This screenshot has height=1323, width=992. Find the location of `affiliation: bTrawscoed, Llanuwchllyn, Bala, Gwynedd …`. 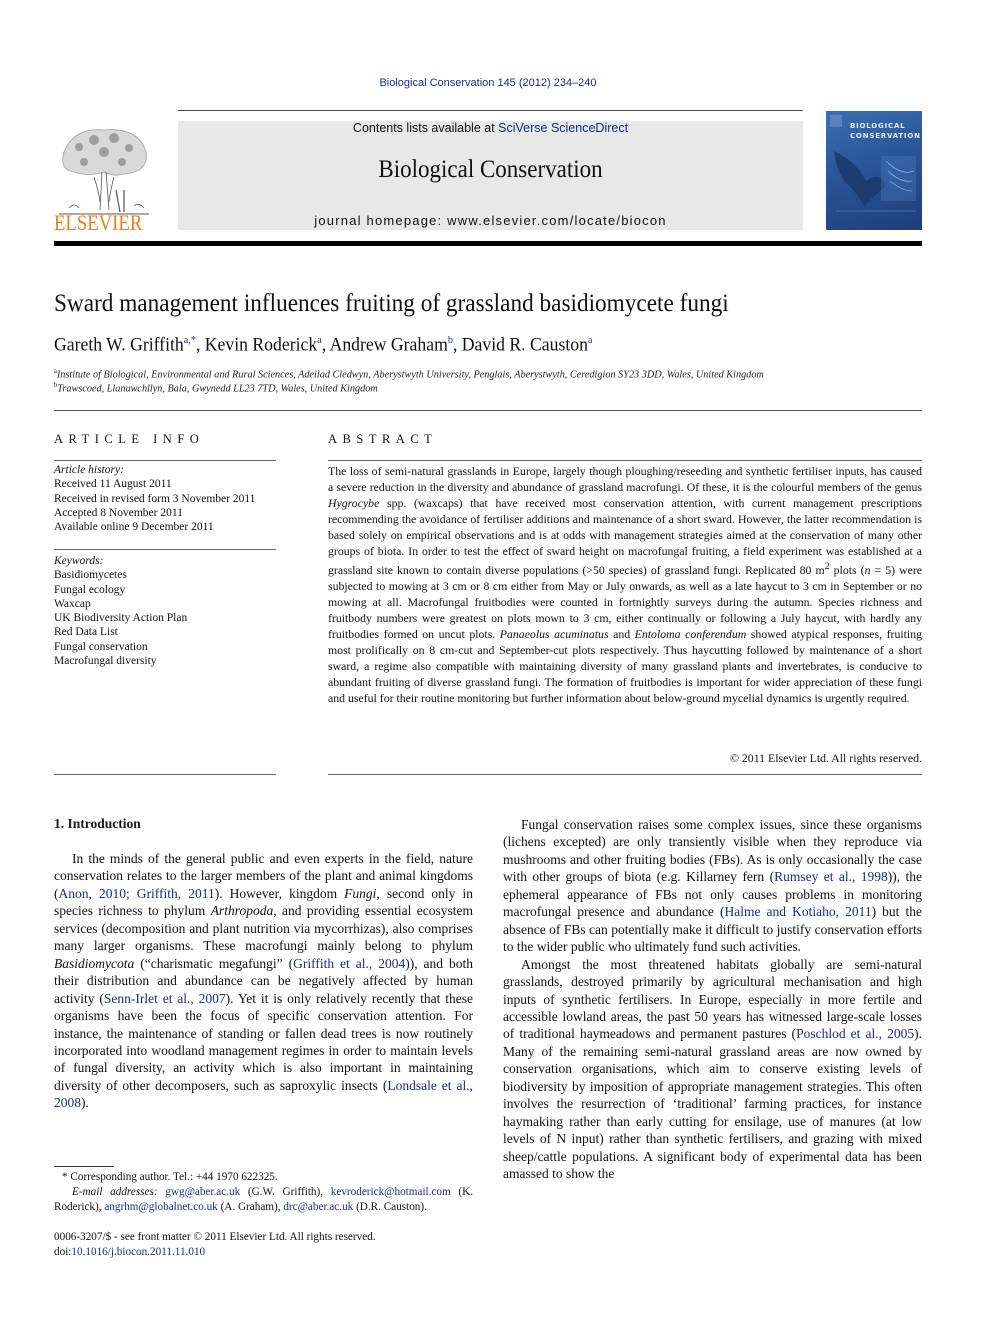

affiliation: bTrawscoed, Llanuwchllyn, Bala, Gwynedd … is located at coordinates (216, 388).